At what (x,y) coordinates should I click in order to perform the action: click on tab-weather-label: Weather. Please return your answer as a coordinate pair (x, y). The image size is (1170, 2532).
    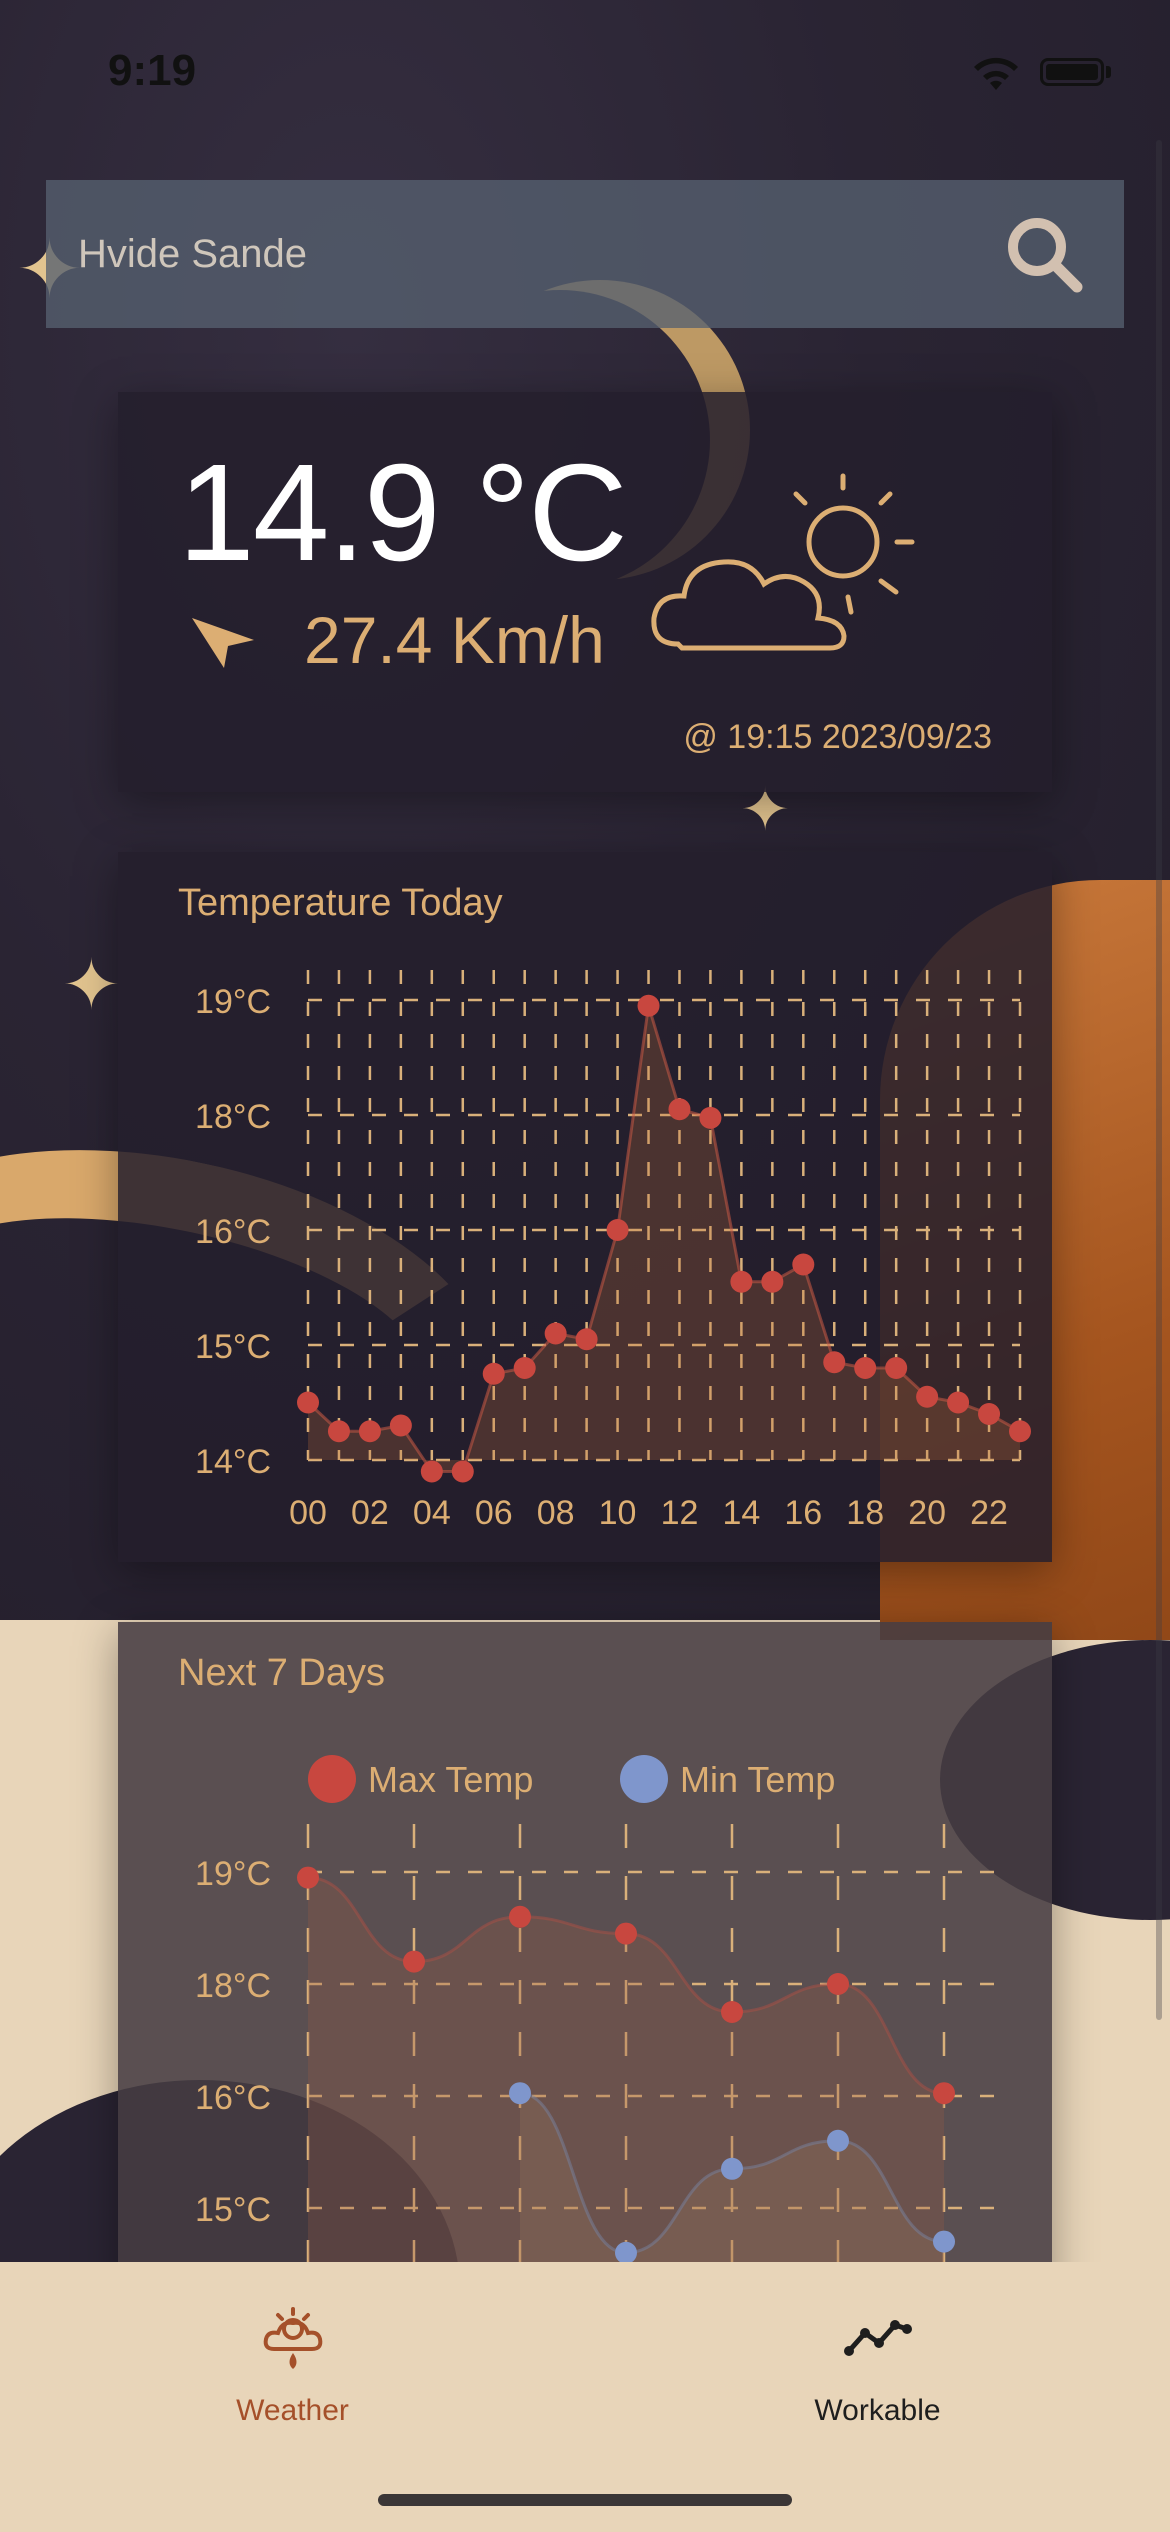
    Looking at the image, I should click on (292, 2410).